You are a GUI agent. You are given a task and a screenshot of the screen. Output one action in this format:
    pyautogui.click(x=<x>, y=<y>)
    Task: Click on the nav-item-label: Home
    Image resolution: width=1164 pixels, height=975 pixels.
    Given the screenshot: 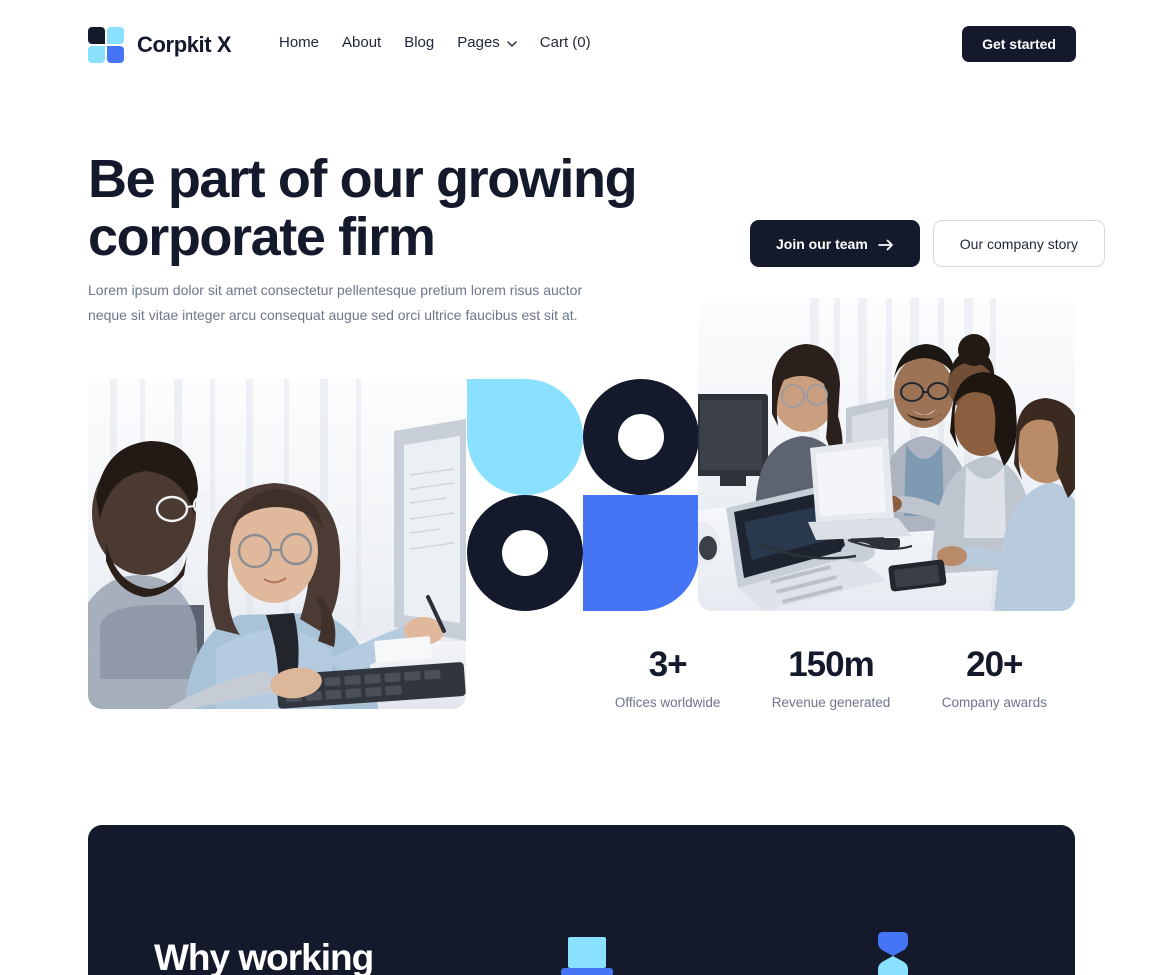 What is the action you would take?
    pyautogui.click(x=299, y=42)
    